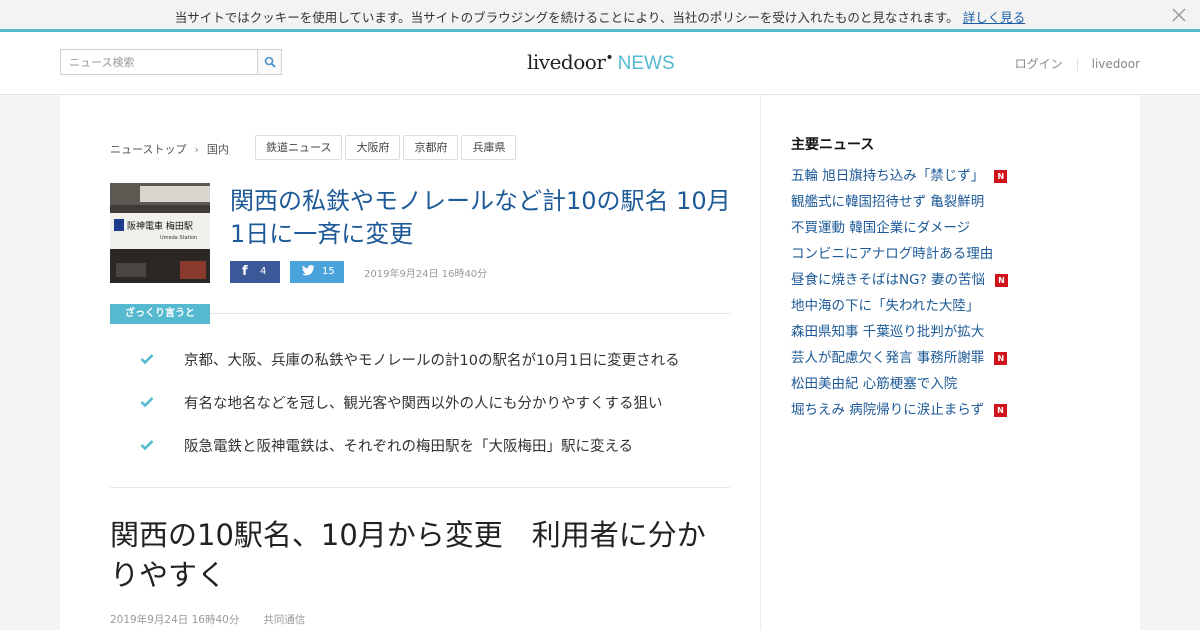 The image size is (1200, 630). What do you see at coordinates (160, 233) in the screenshot?
I see `article-thumbnail: 阪神電車 梅田駅 Umeda Station` at bounding box center [160, 233].